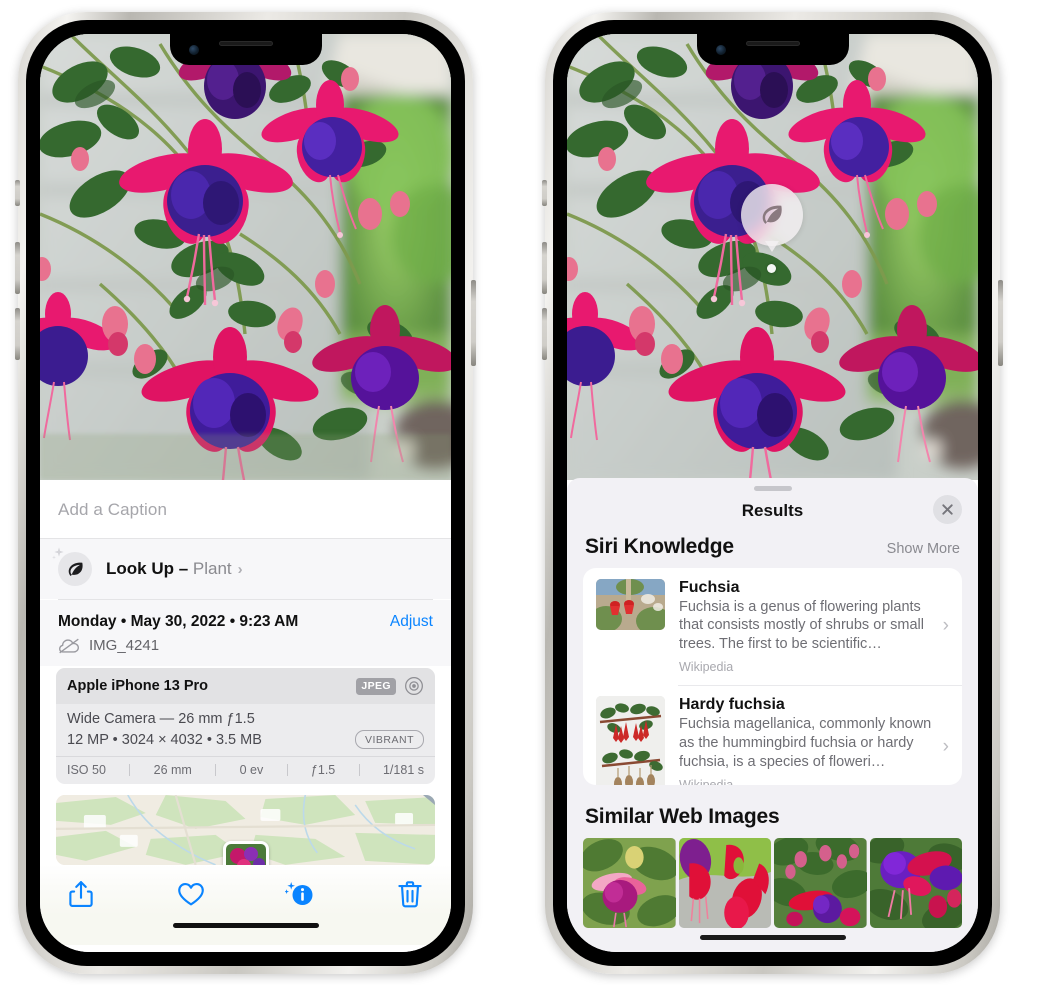 The height and width of the screenshot is (985, 1055). I want to click on exif-shutter: 1/181 s, so click(403, 770).